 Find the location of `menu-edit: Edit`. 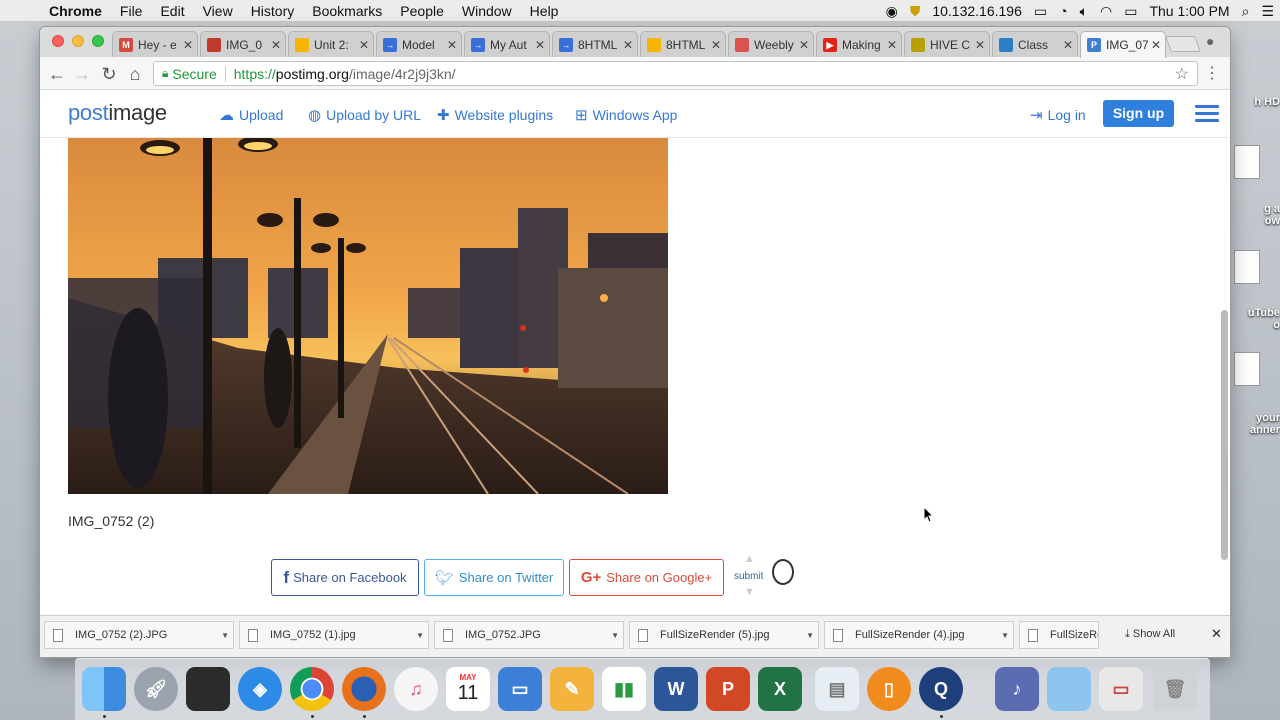

menu-edit: Edit is located at coordinates (172, 11).